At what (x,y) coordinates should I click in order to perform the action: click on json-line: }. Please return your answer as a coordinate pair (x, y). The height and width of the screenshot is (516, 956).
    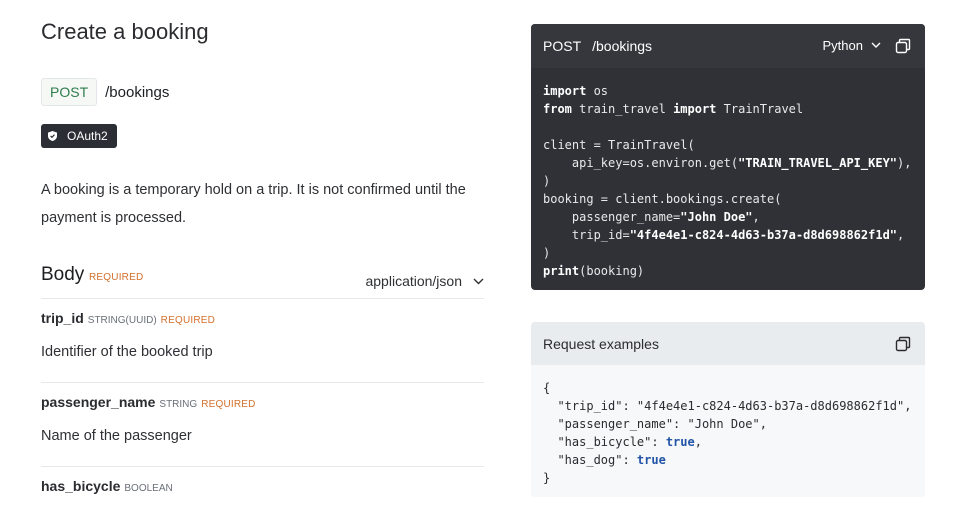
    Looking at the image, I should click on (547, 478).